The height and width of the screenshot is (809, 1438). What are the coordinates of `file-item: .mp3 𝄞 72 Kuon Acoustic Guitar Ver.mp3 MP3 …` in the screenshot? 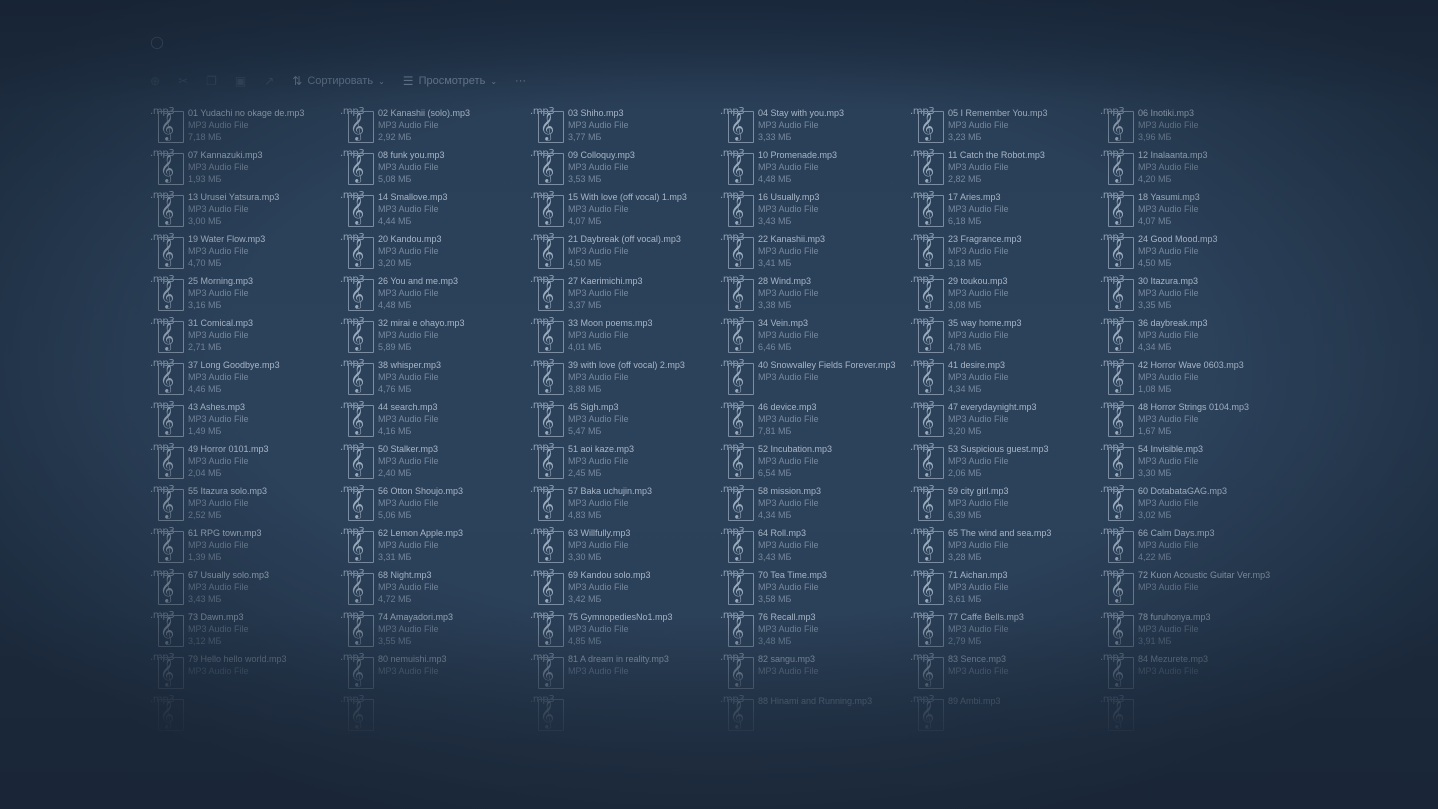 It's located at (1195, 589).